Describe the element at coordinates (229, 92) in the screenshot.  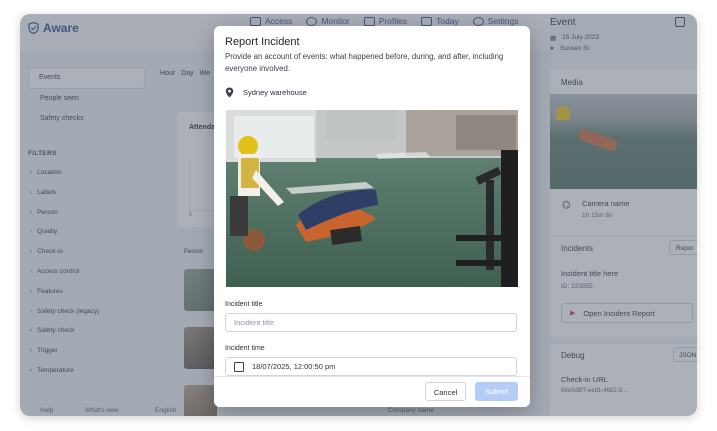
I see `location-pin-icon` at that location.